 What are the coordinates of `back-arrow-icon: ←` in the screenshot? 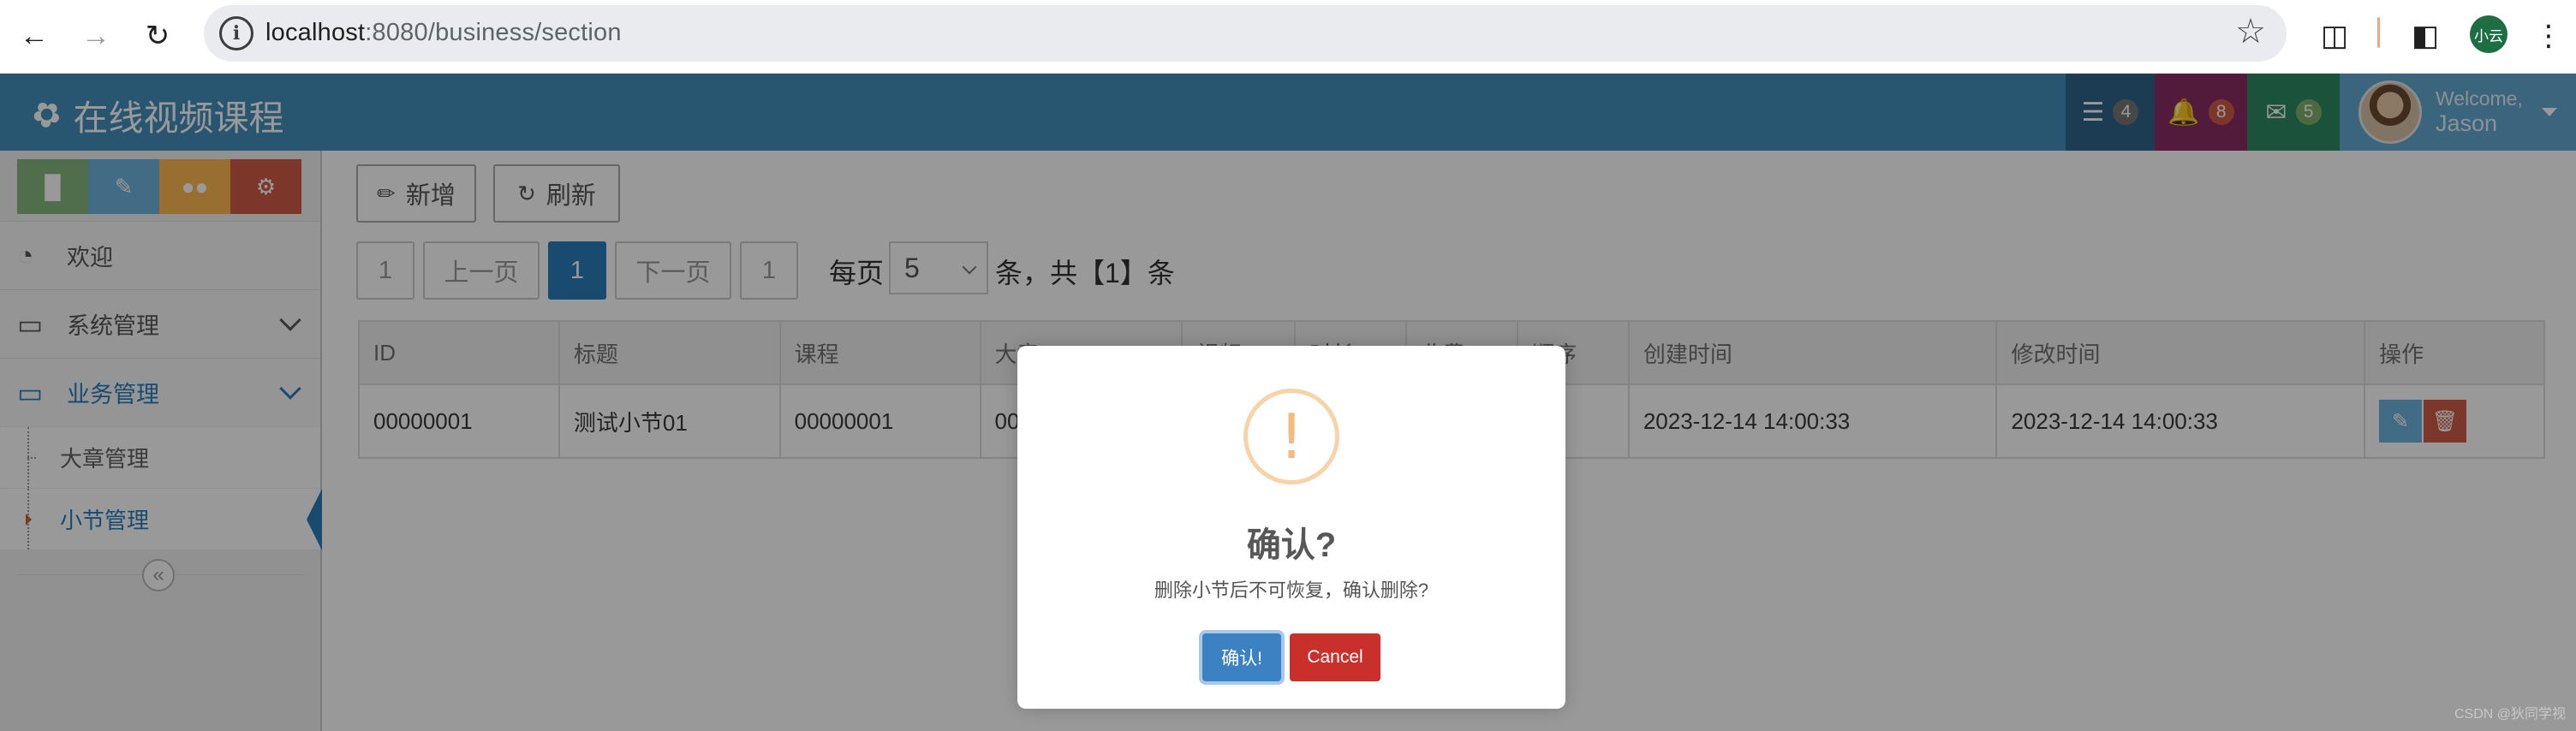 It's located at (34, 36).